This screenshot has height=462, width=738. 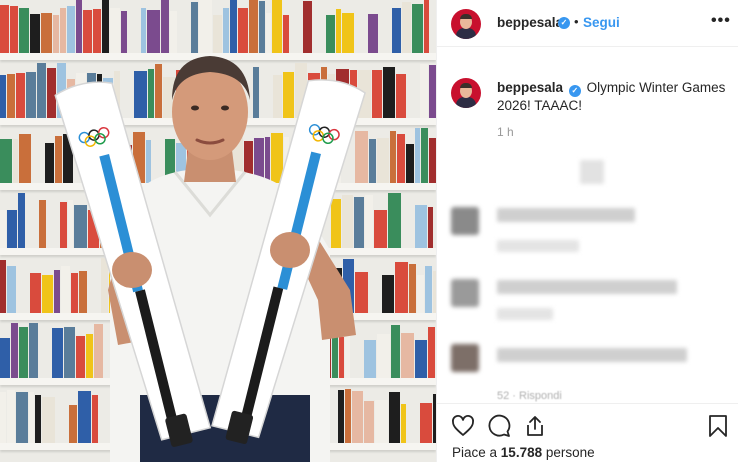 What do you see at coordinates (530, 87) in the screenshot?
I see `caption-username: beppesala` at bounding box center [530, 87].